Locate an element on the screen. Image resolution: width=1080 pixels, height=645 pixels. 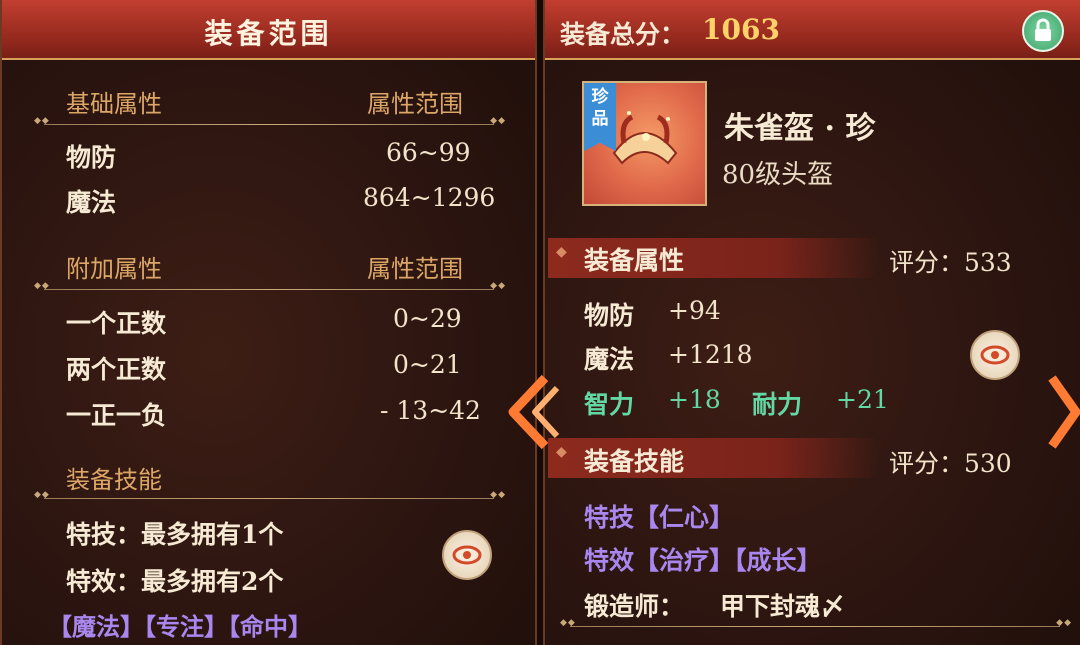
extra-stat-range: - 13~42 is located at coordinates (430, 410).